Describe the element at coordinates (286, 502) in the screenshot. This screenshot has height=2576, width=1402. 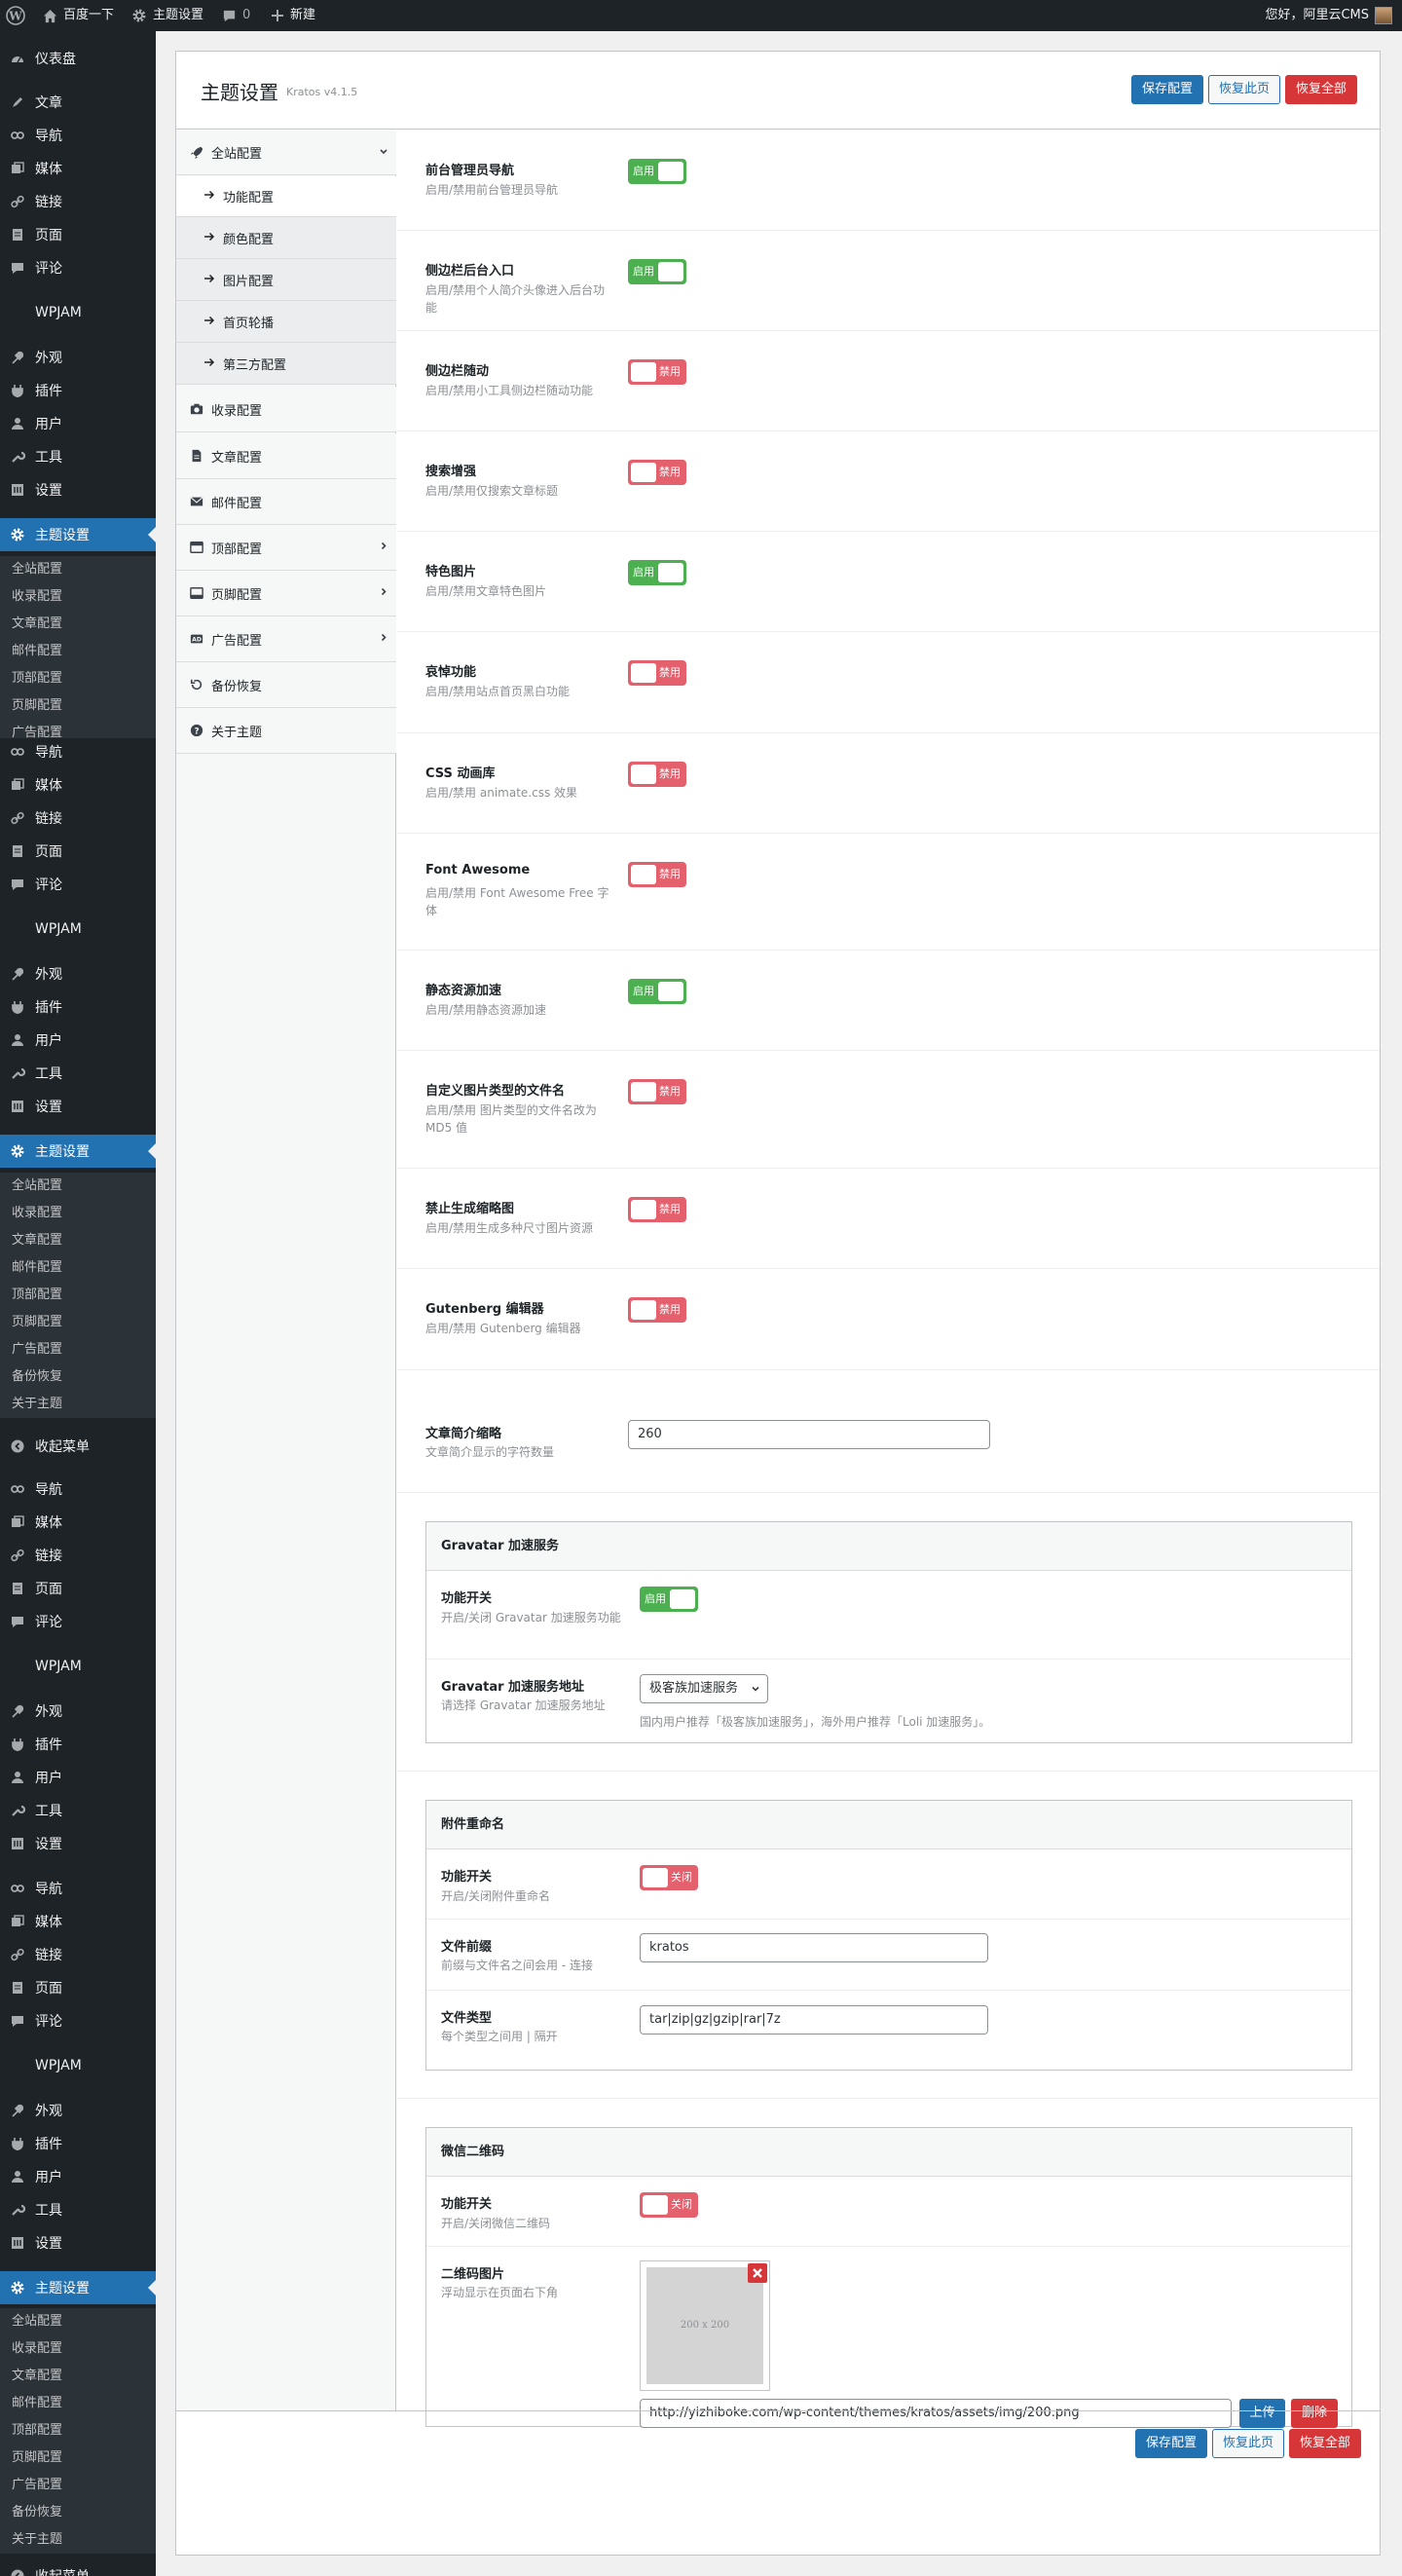
I see `nav-item-envelope: 邮件配置` at that location.